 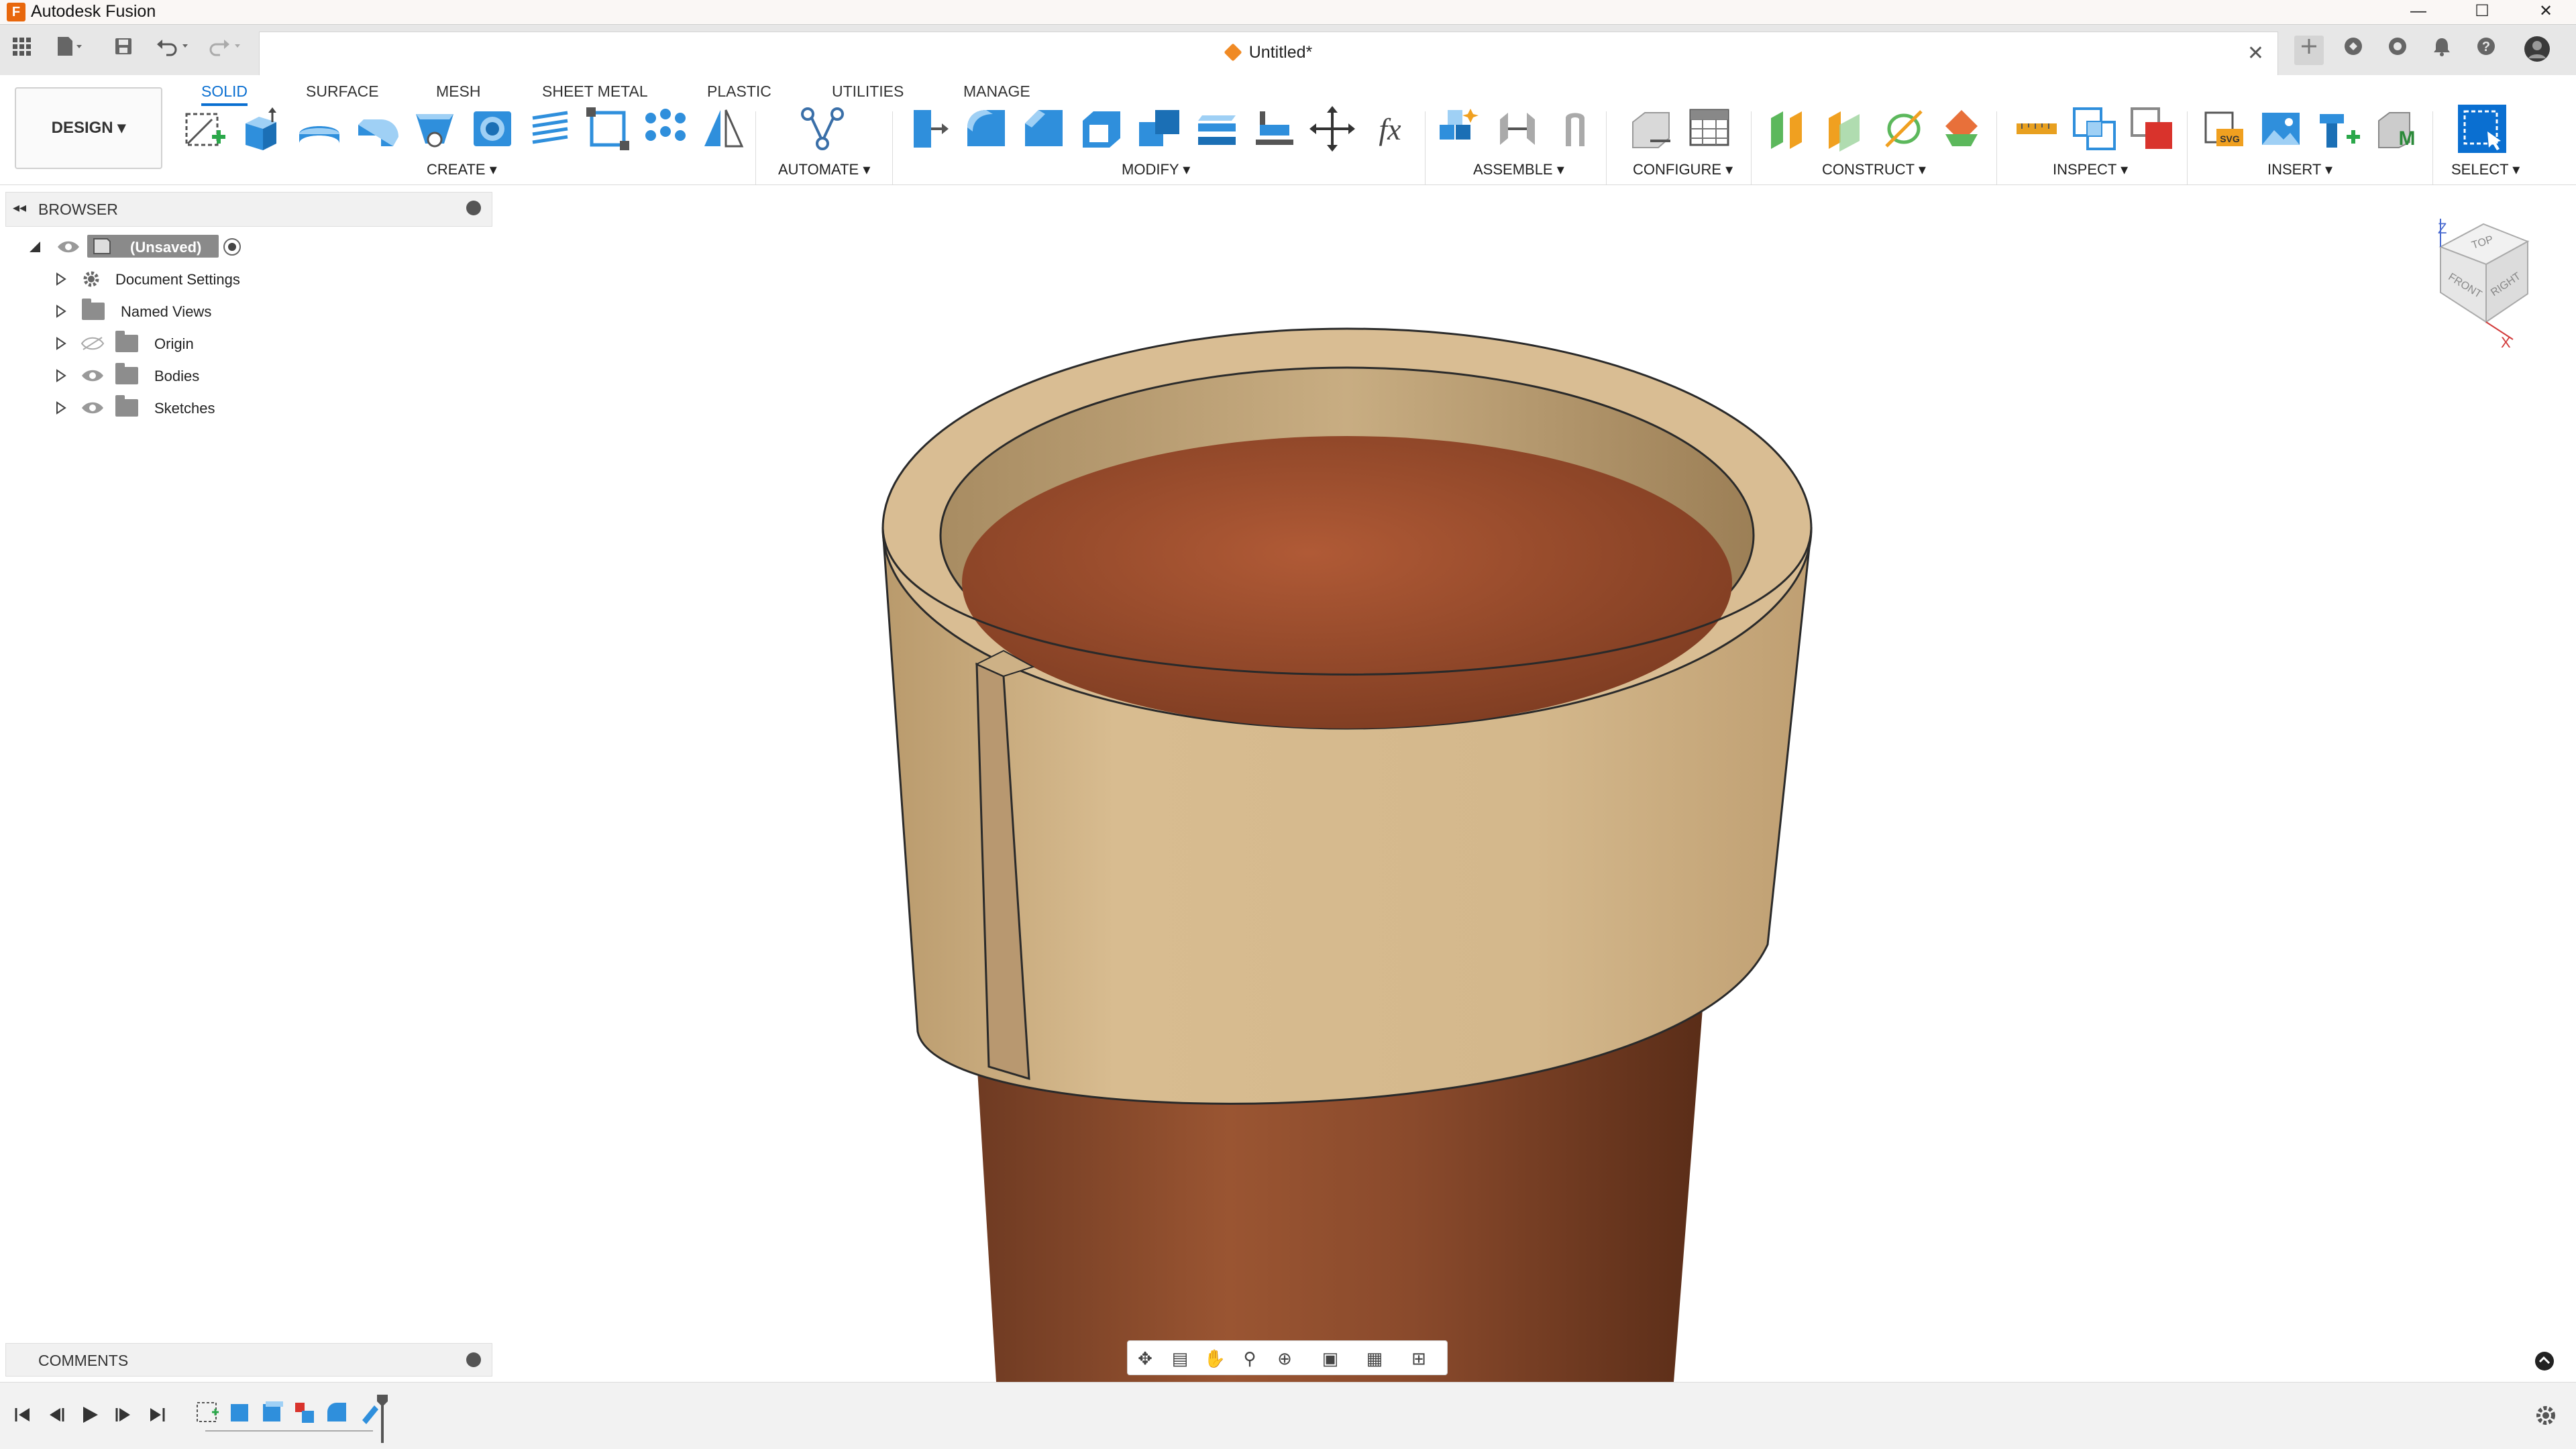 What do you see at coordinates (1145, 1358) in the screenshot?
I see `orbit-icon: ✥` at bounding box center [1145, 1358].